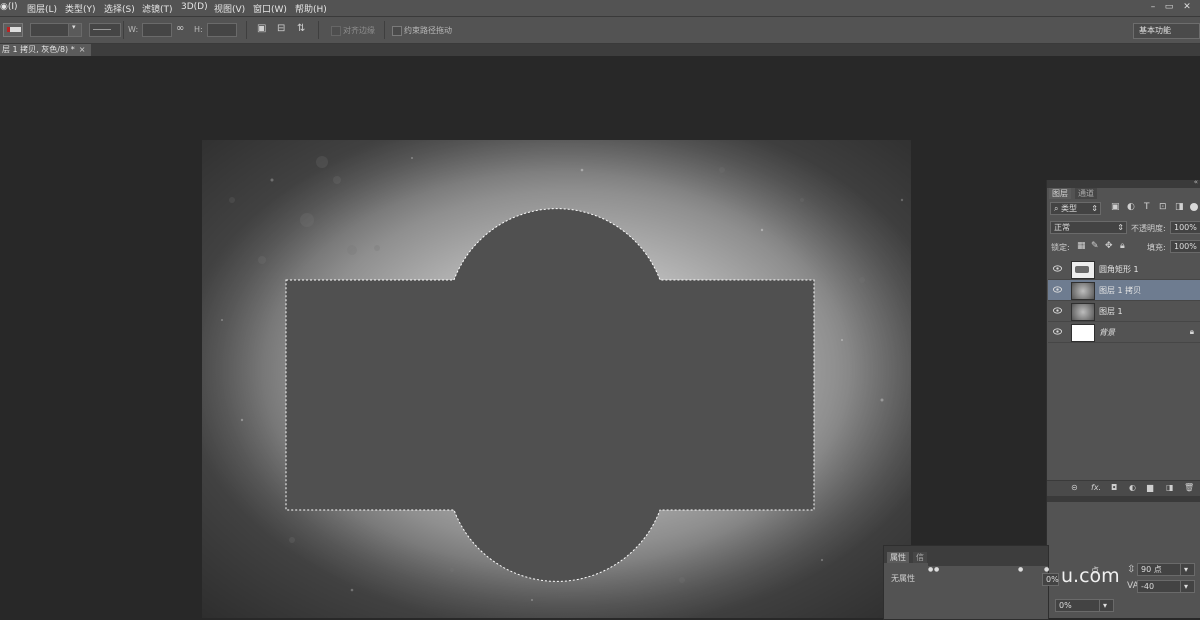  I want to click on collapse-panel-icon: «, so click(1196, 182).